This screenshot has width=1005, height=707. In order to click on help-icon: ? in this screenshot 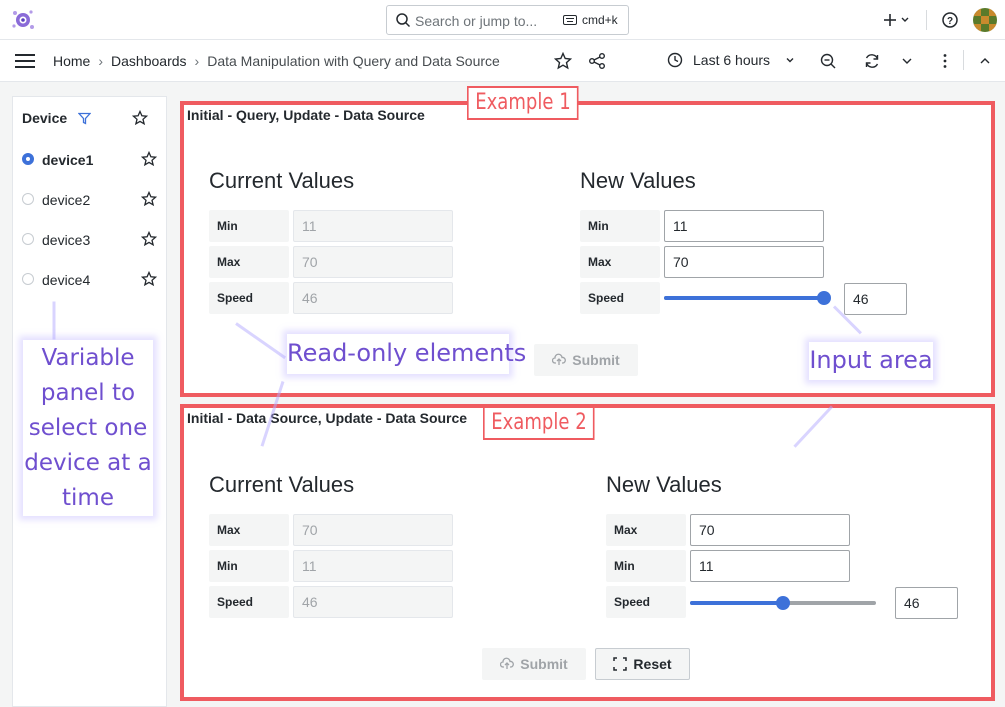, I will do `click(950, 20)`.